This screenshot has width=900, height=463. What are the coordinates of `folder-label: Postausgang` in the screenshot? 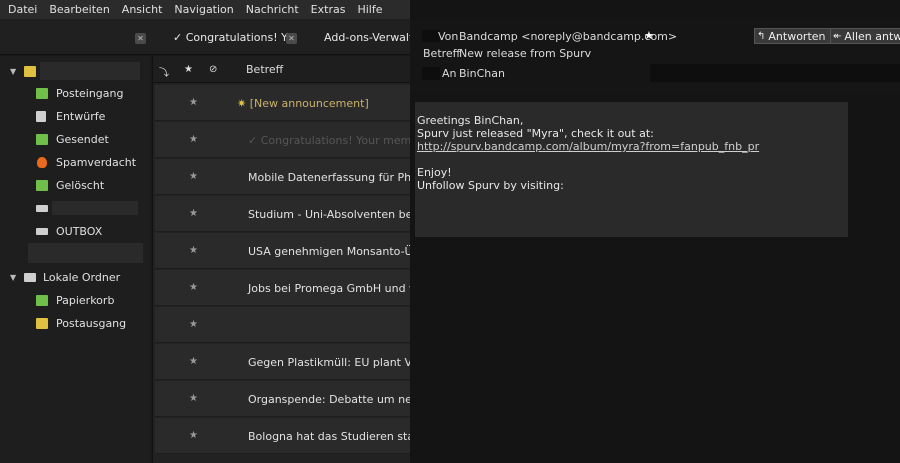 It's located at (91, 323).